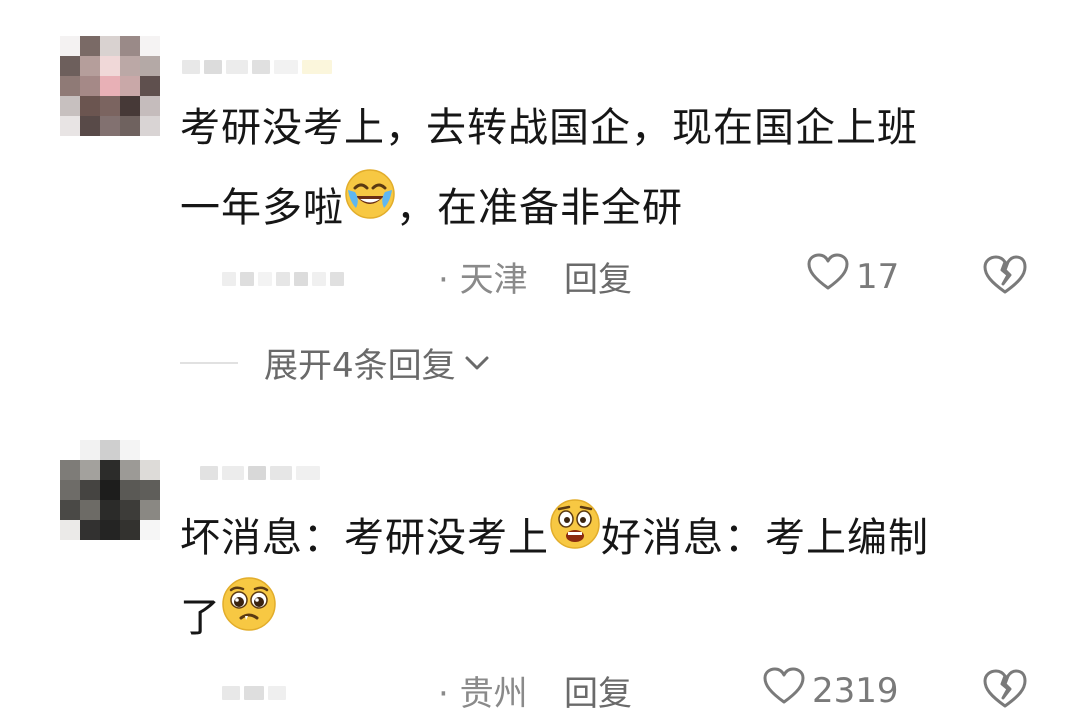  I want to click on chevron-down-icon, so click(477, 363).